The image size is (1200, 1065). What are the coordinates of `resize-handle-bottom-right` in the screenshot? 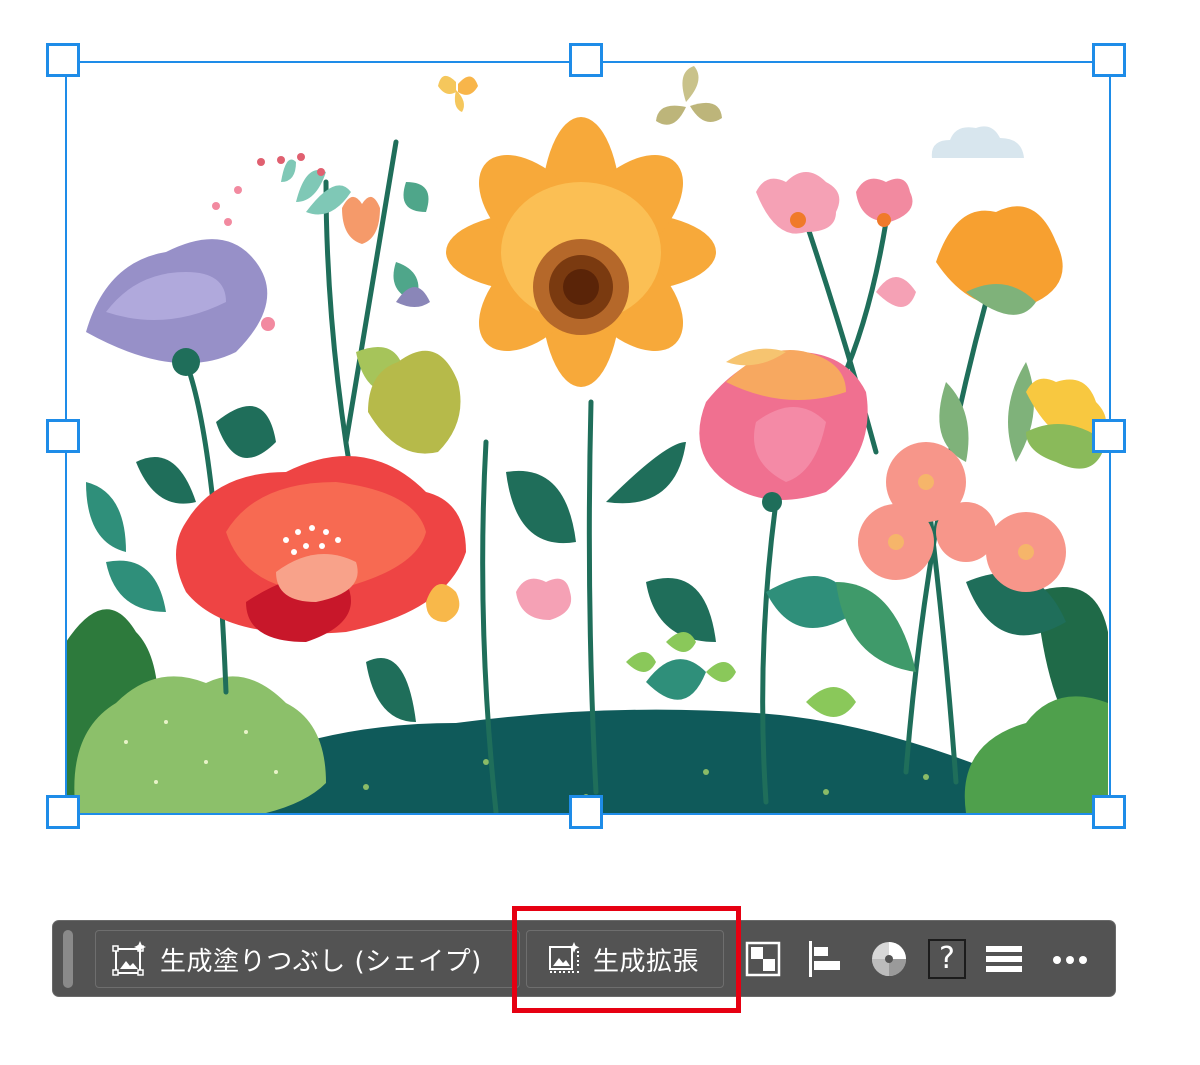 It's located at (1109, 812).